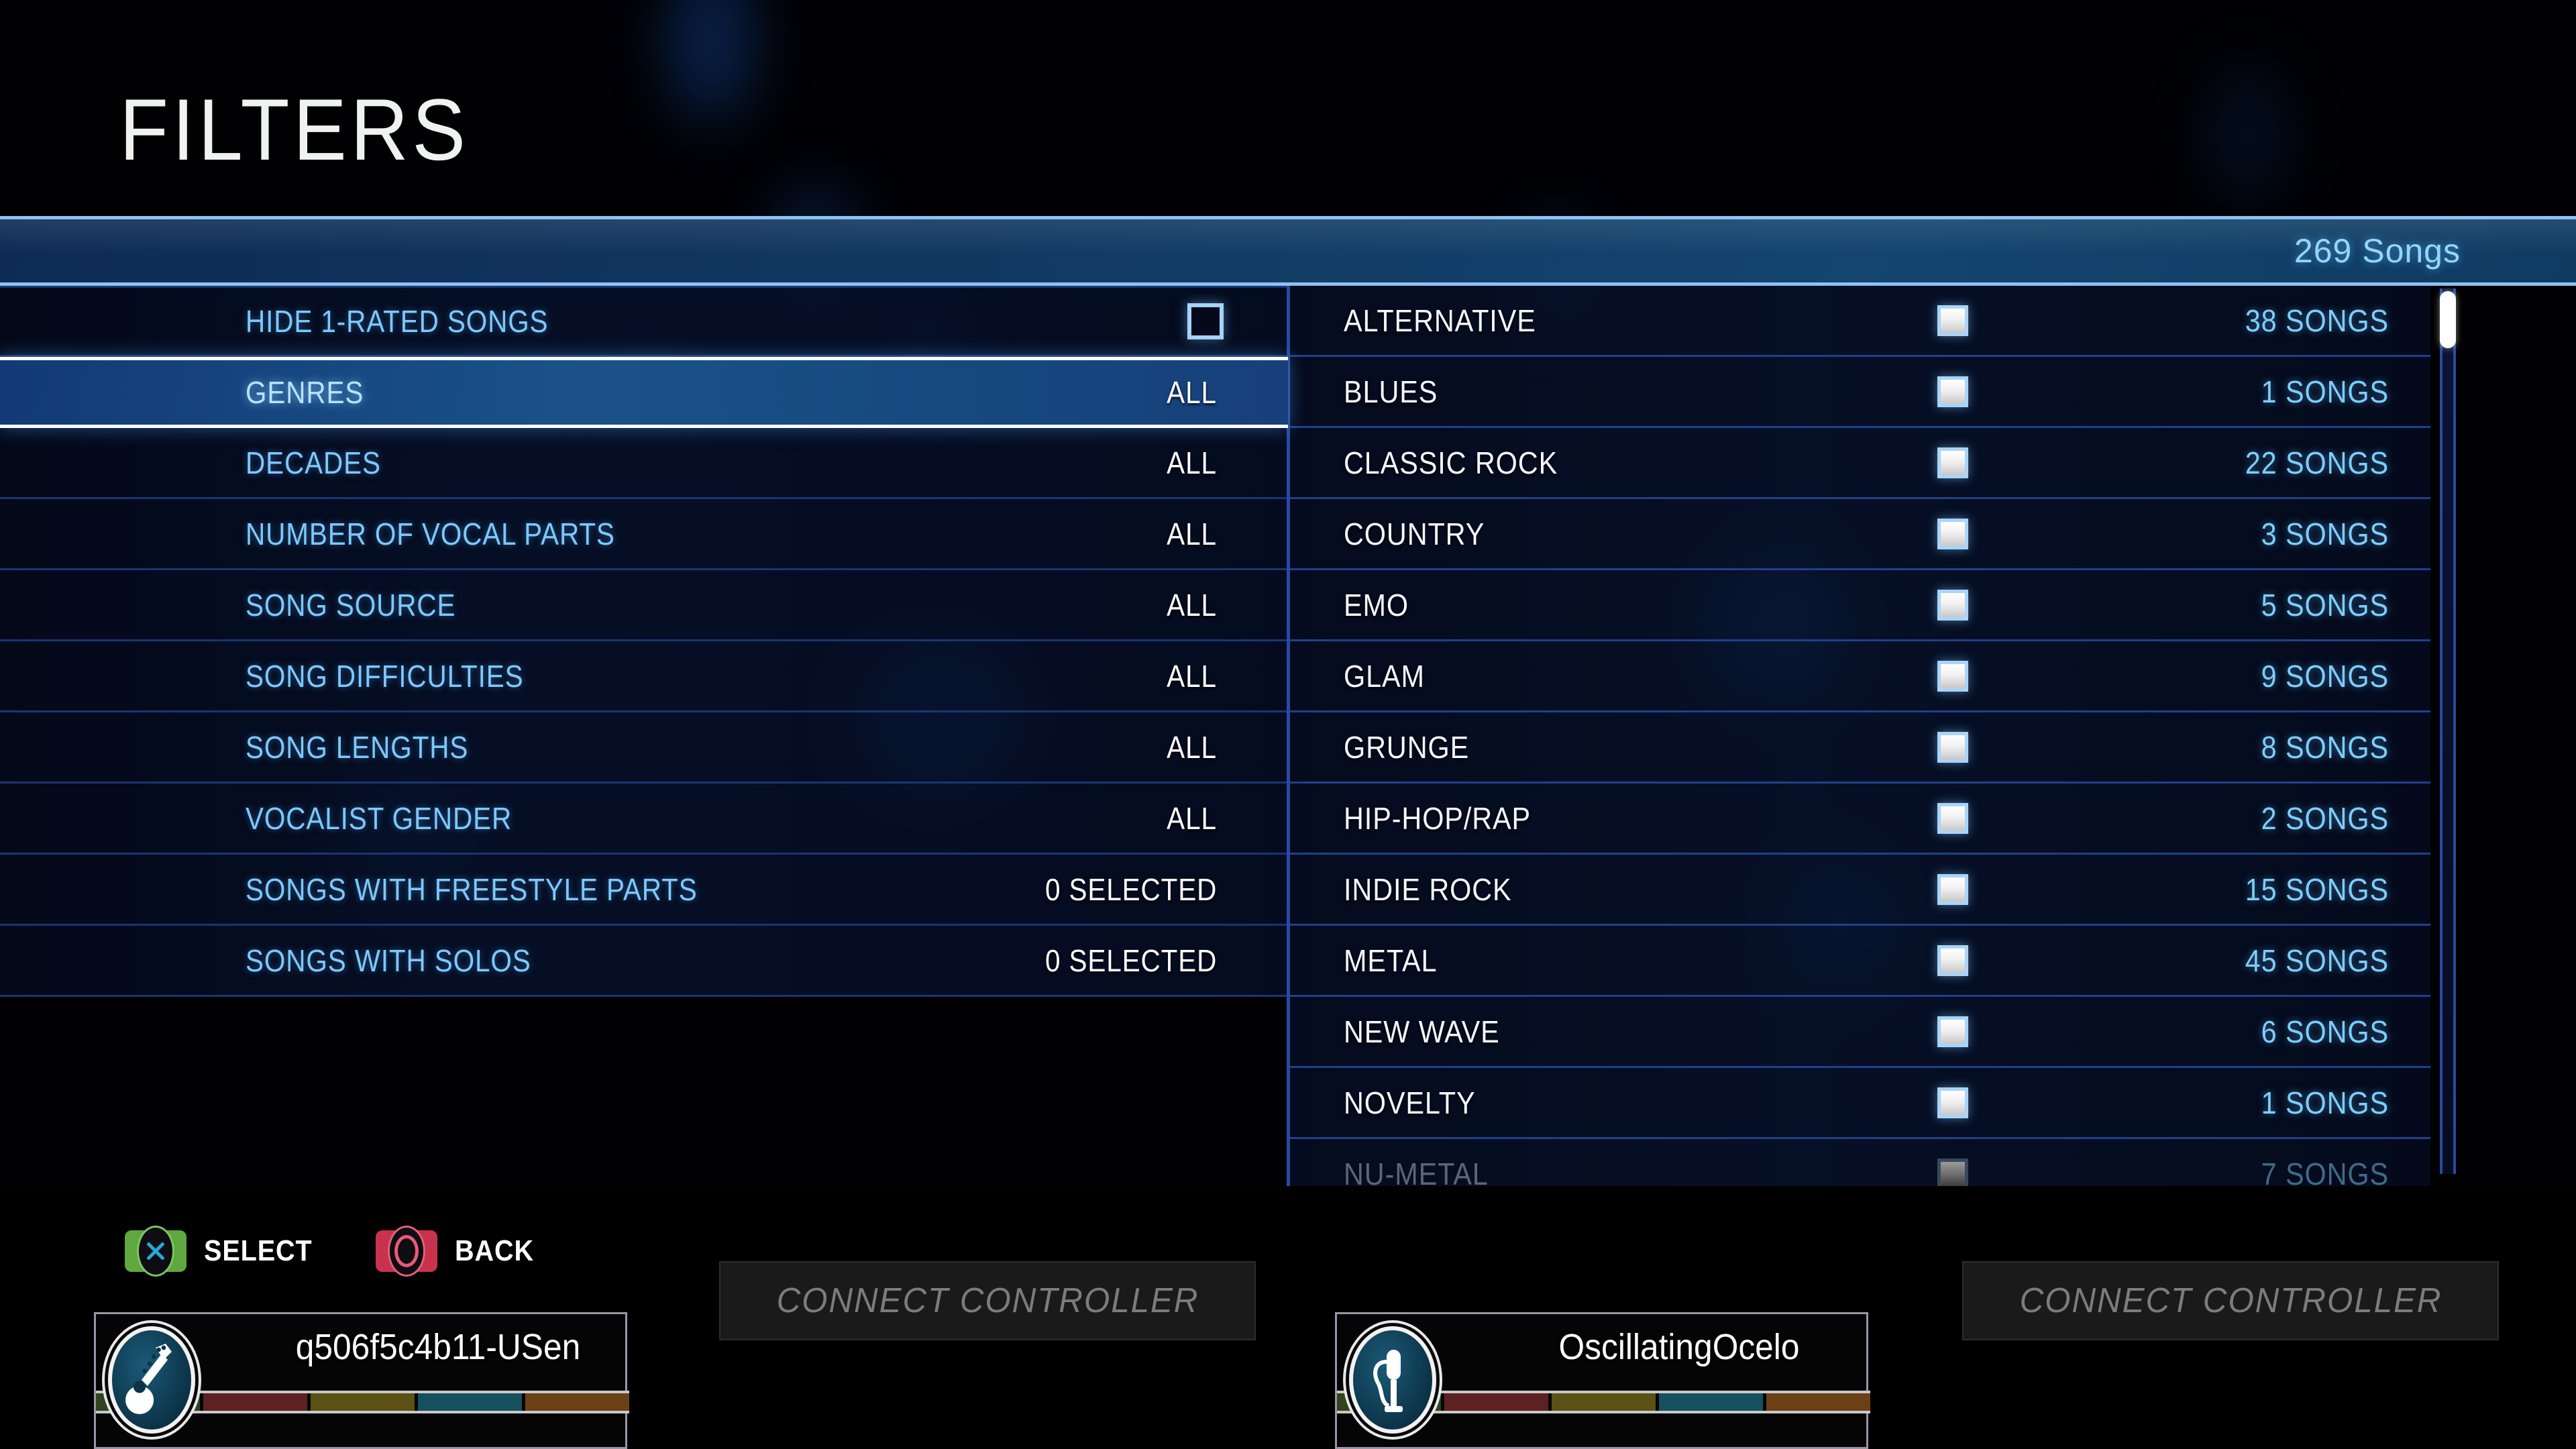 The image size is (2576, 1449). I want to click on filter-row-song-difficulties: SONG DIFFICULTIES ALL, so click(644, 676).